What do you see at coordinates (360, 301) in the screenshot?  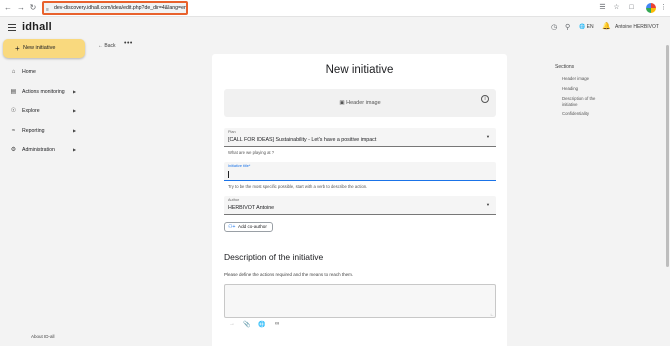 I see `description-textarea: ∟` at bounding box center [360, 301].